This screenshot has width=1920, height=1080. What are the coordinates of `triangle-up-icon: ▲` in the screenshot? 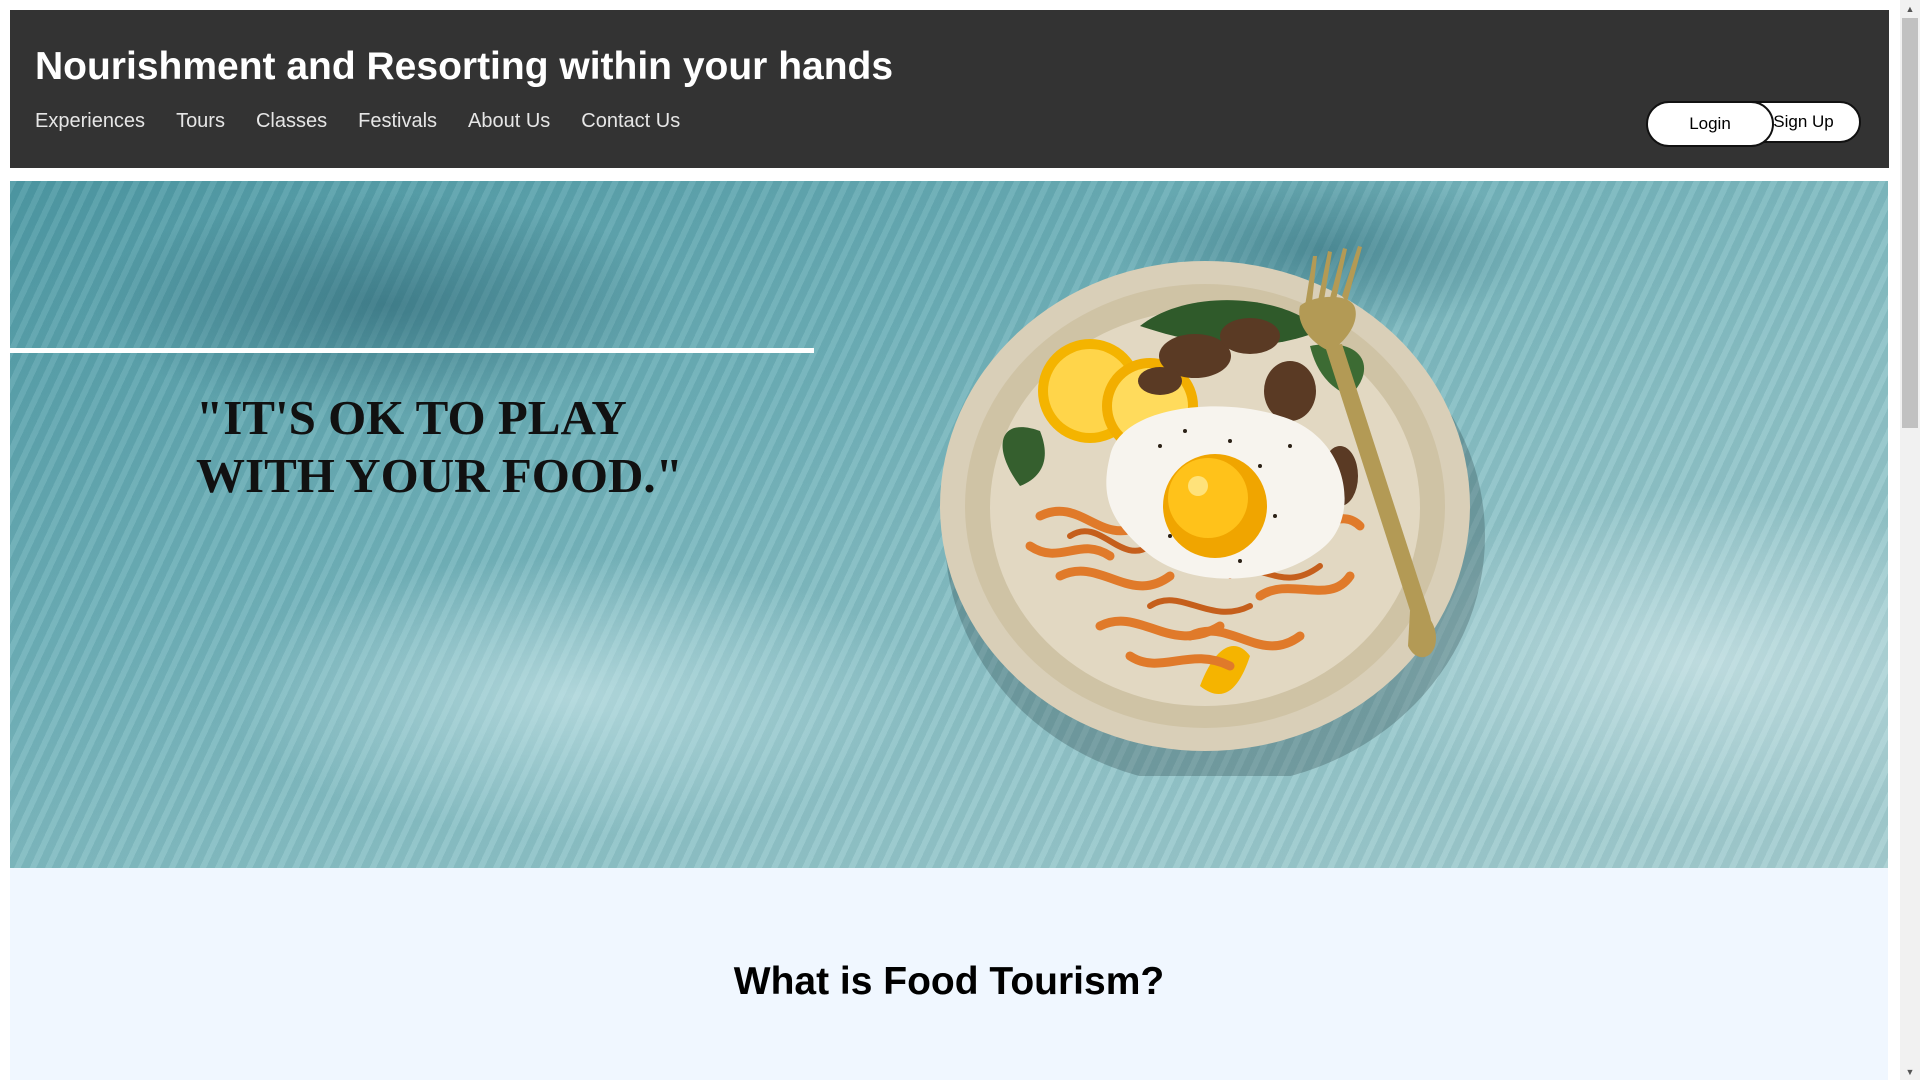 It's located at (1910, 8).